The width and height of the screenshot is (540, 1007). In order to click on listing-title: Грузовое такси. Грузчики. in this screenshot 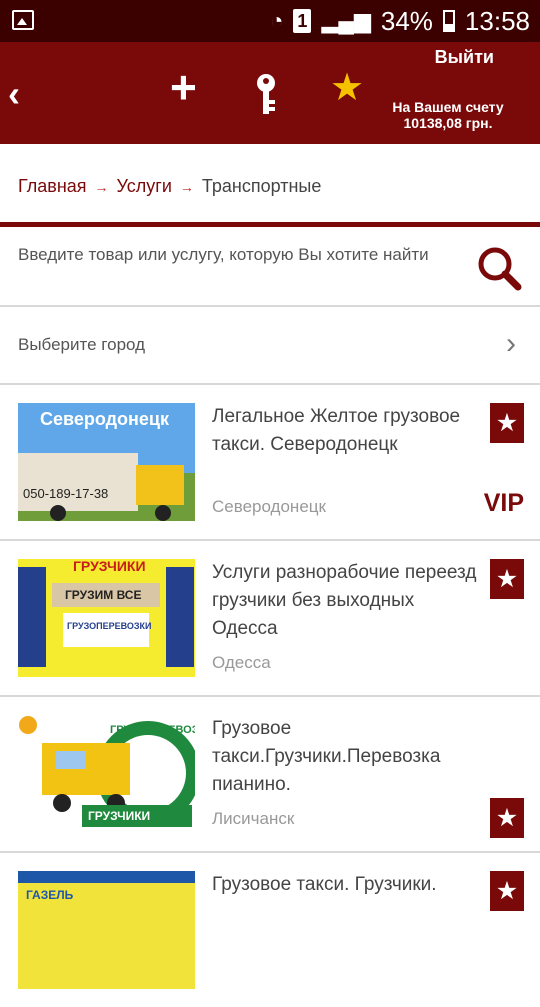, I will do `click(347, 885)`.